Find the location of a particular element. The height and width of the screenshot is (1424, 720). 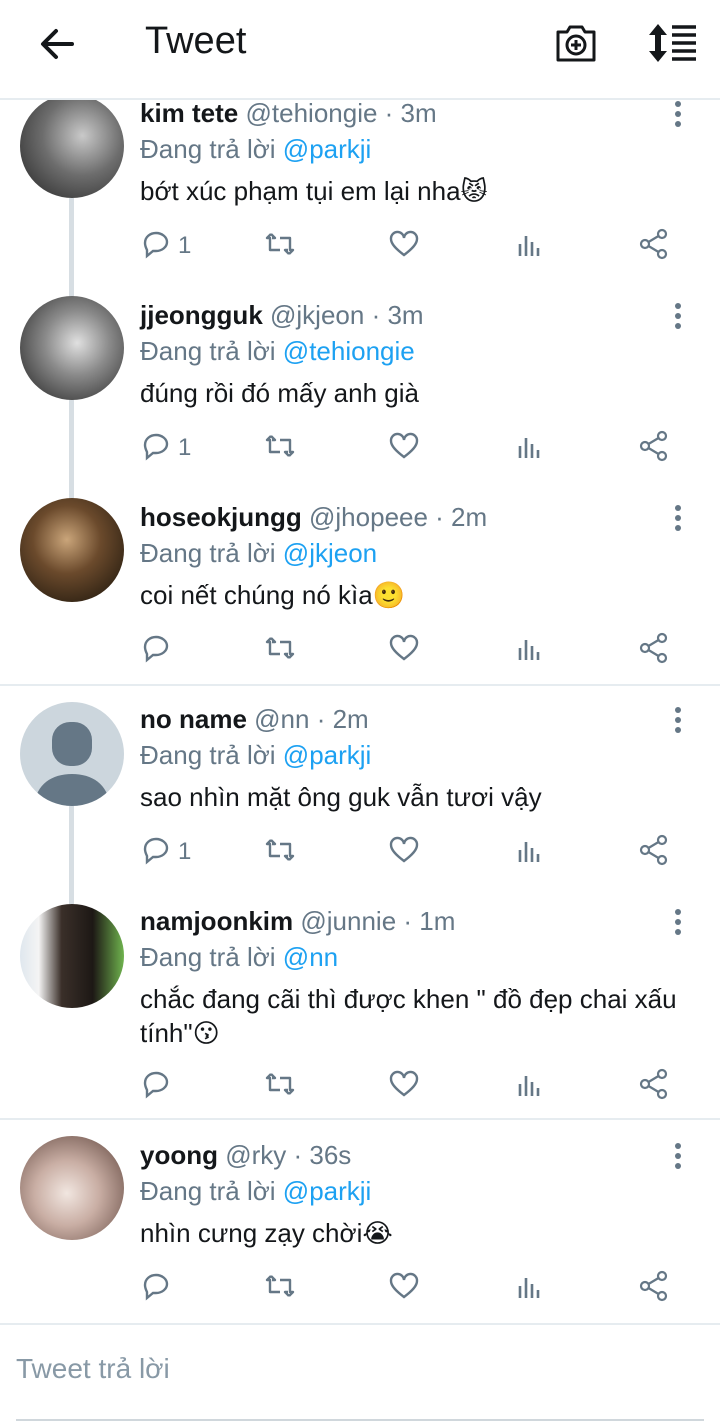

arrow-left-icon is located at coordinates (58, 44).